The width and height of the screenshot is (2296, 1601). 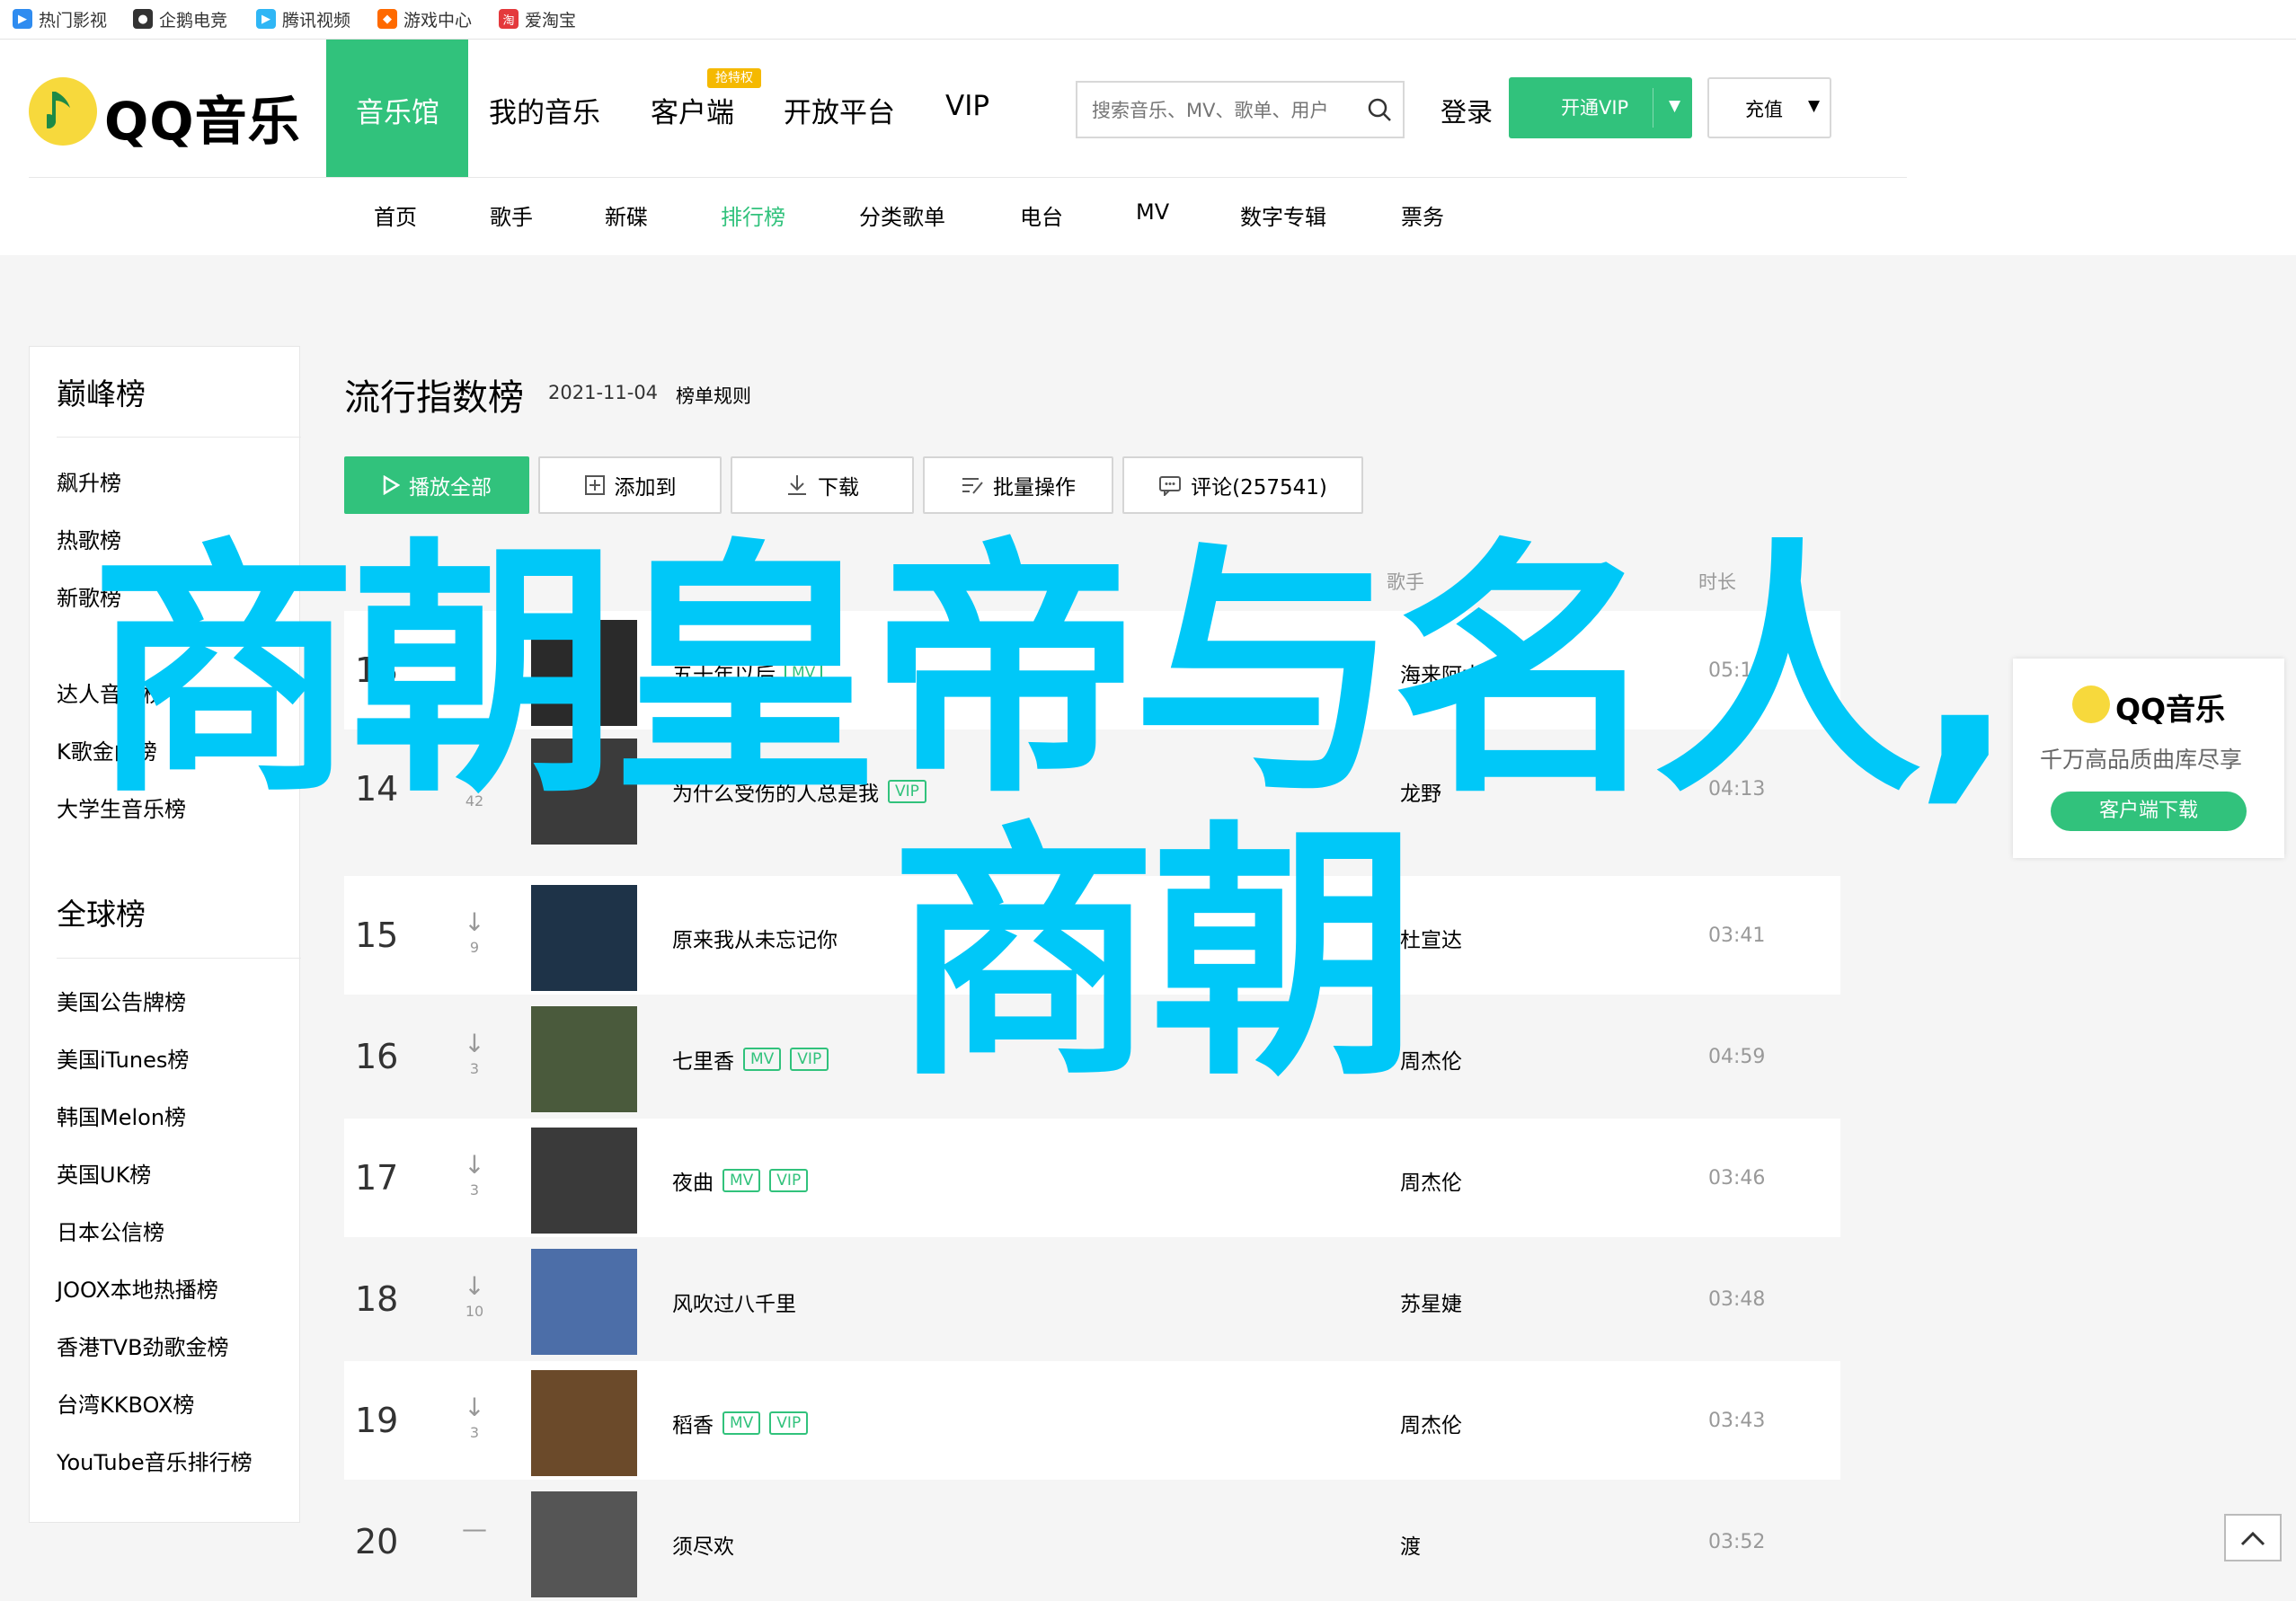 I want to click on song-title-text: 夜曲, so click(x=693, y=1180).